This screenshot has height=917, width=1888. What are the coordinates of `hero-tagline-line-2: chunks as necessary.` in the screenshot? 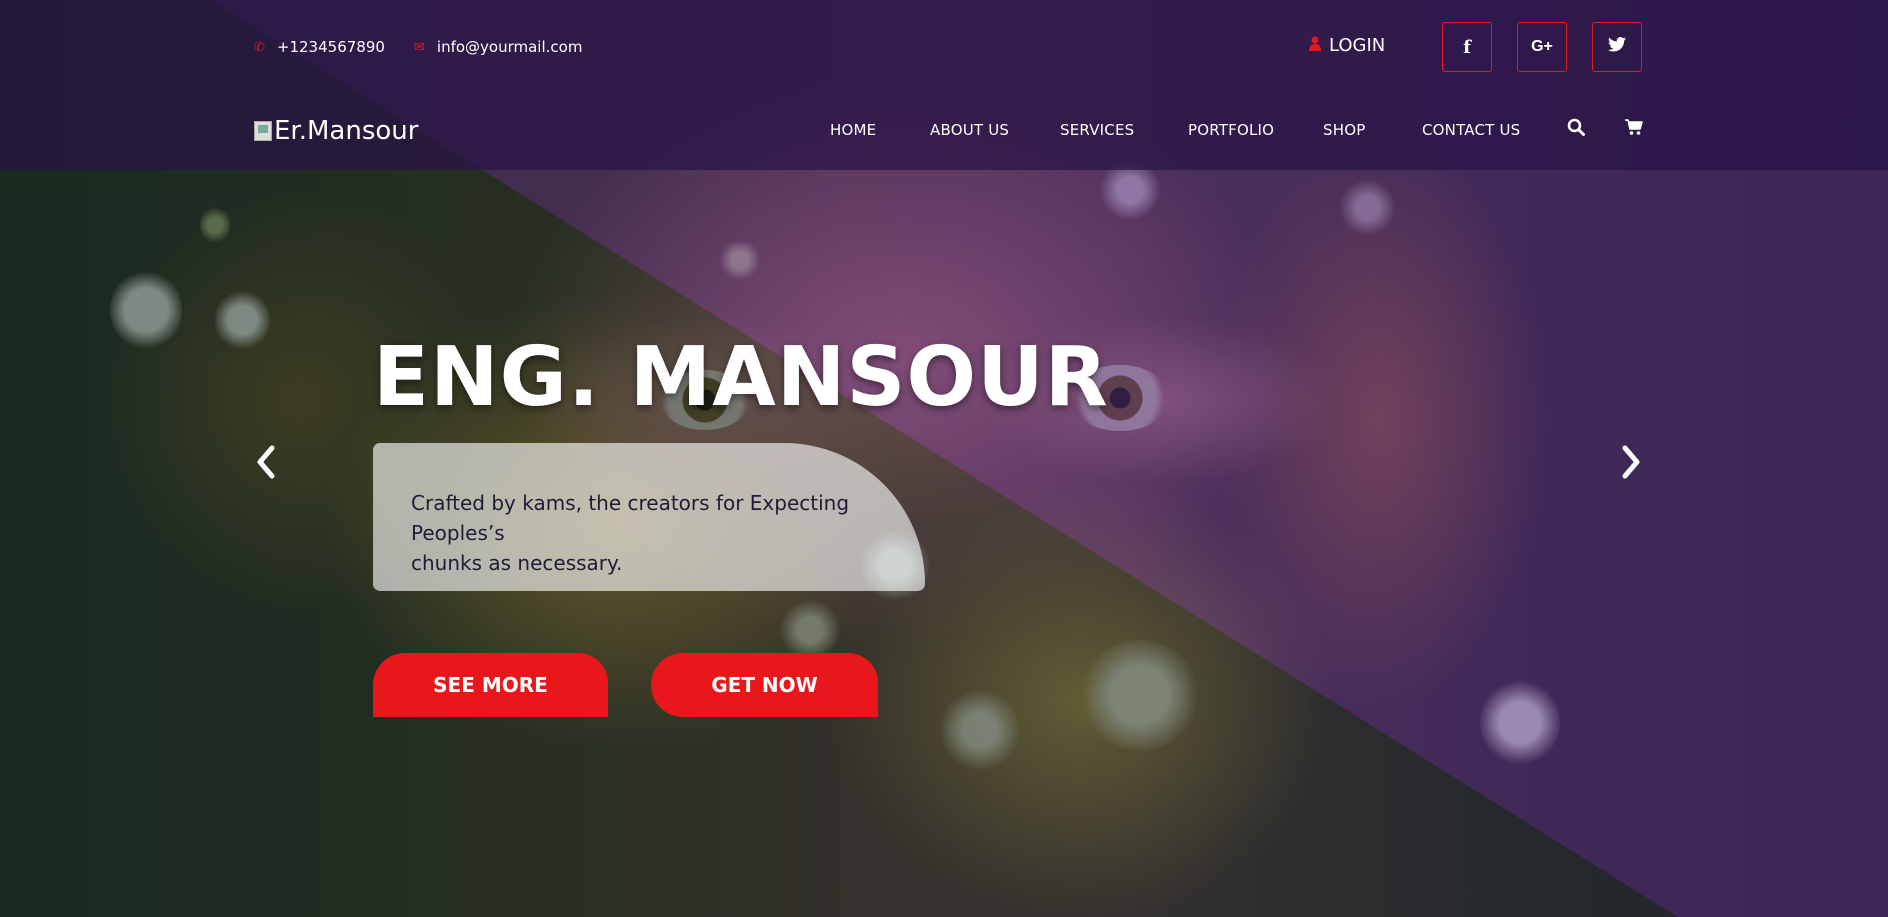 It's located at (517, 563).